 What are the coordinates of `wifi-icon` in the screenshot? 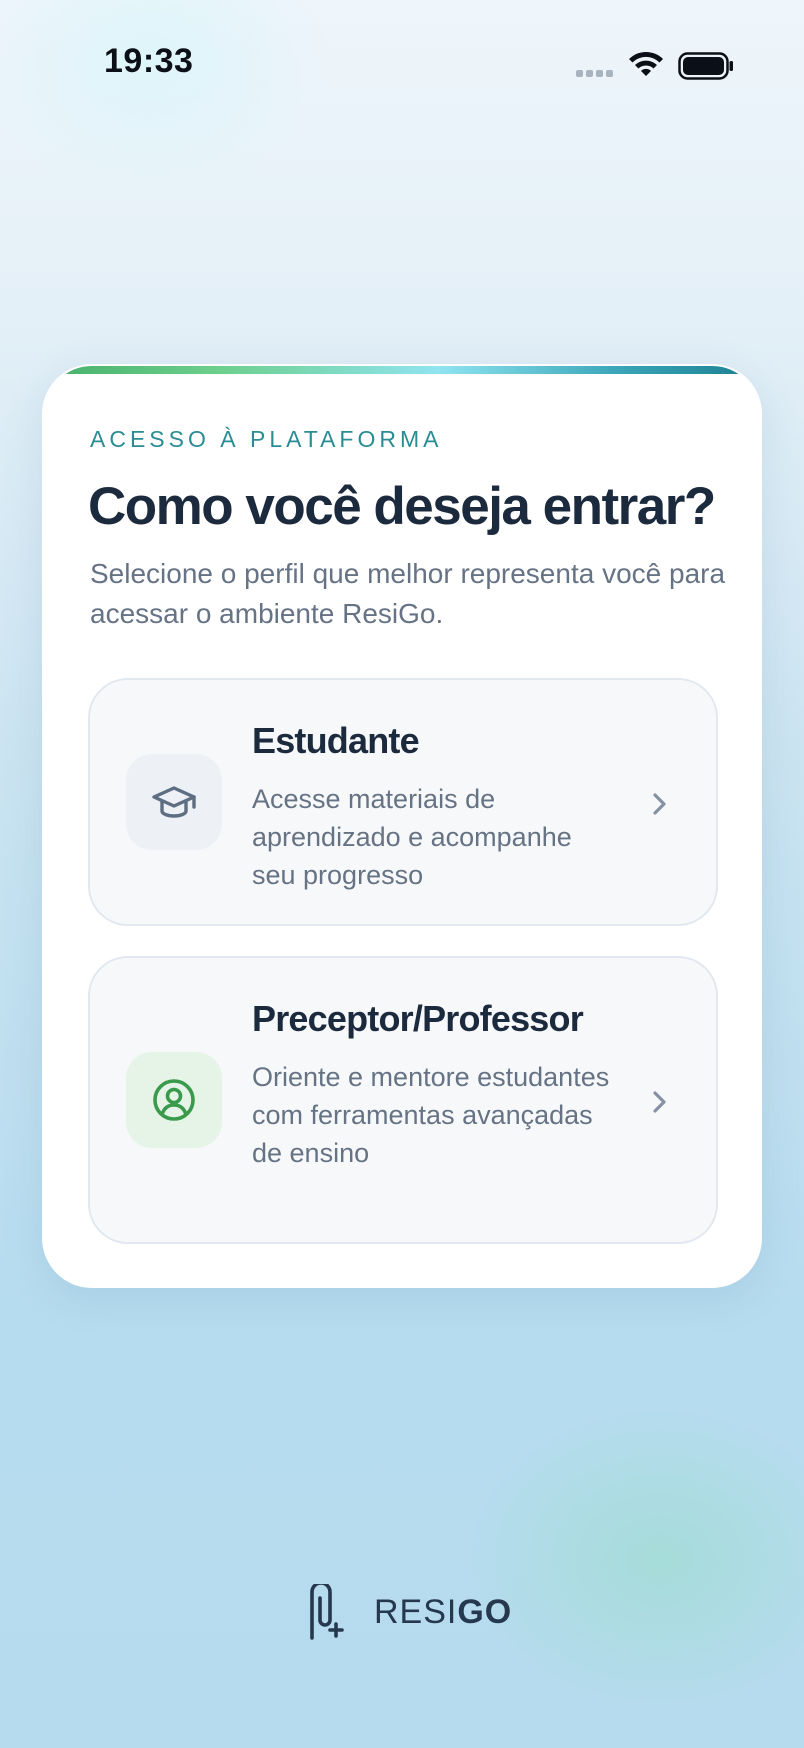 It's located at (646, 63).